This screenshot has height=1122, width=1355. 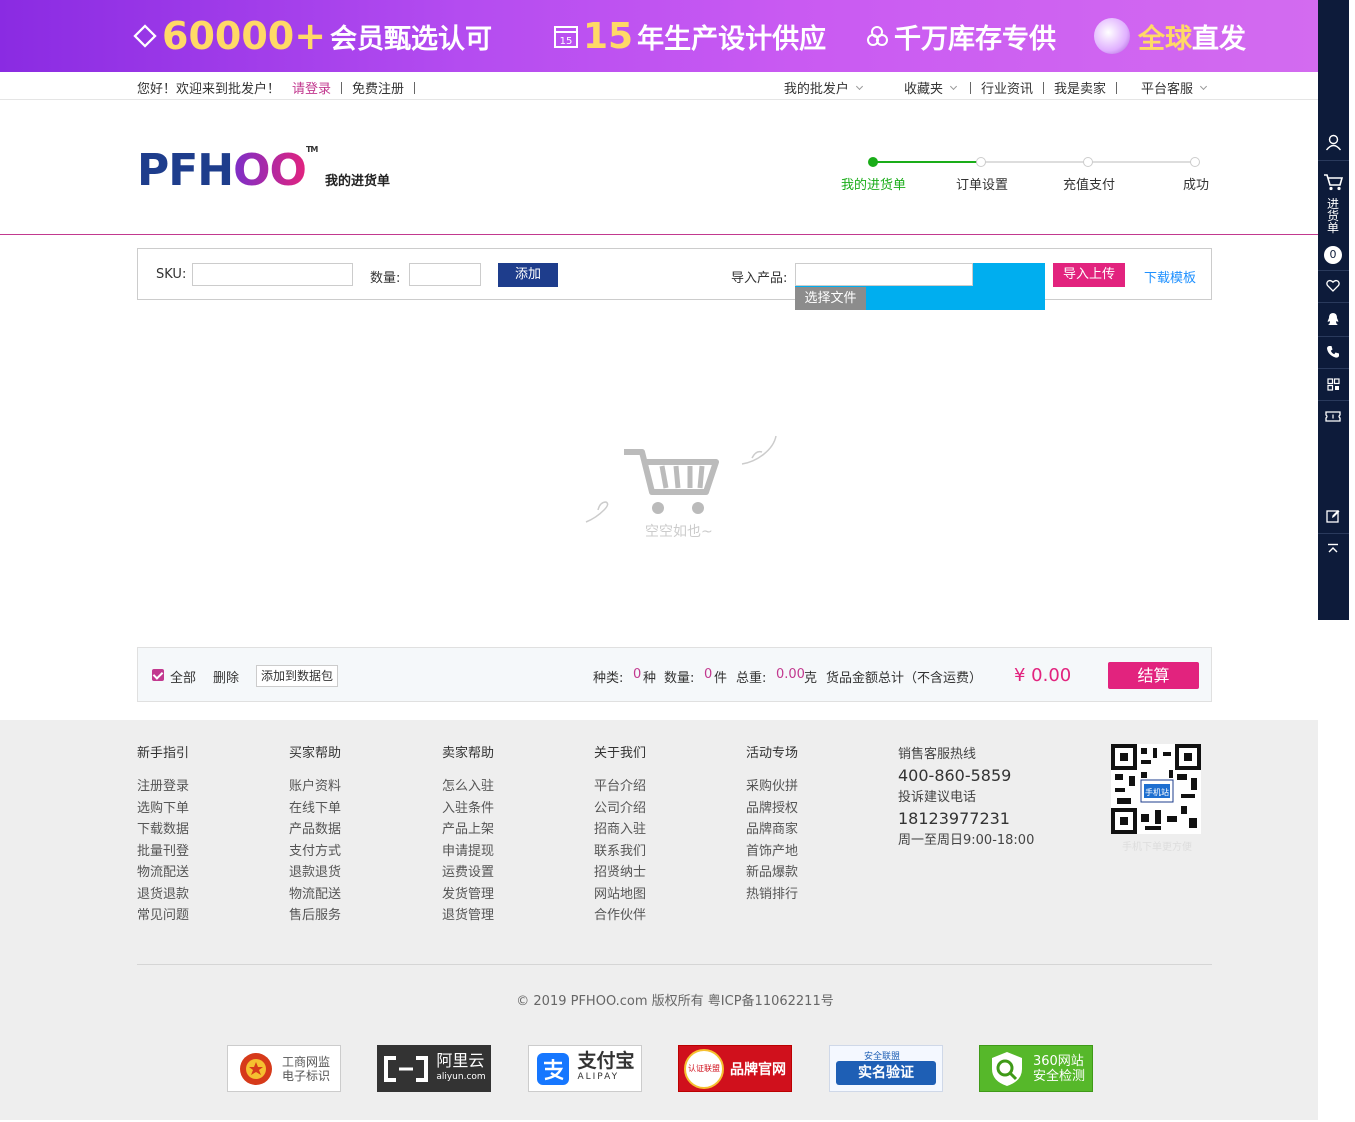 What do you see at coordinates (1020, 177) in the screenshot?
I see `checkout-steps: 我的进货单 订单设置 充值支付 成功` at bounding box center [1020, 177].